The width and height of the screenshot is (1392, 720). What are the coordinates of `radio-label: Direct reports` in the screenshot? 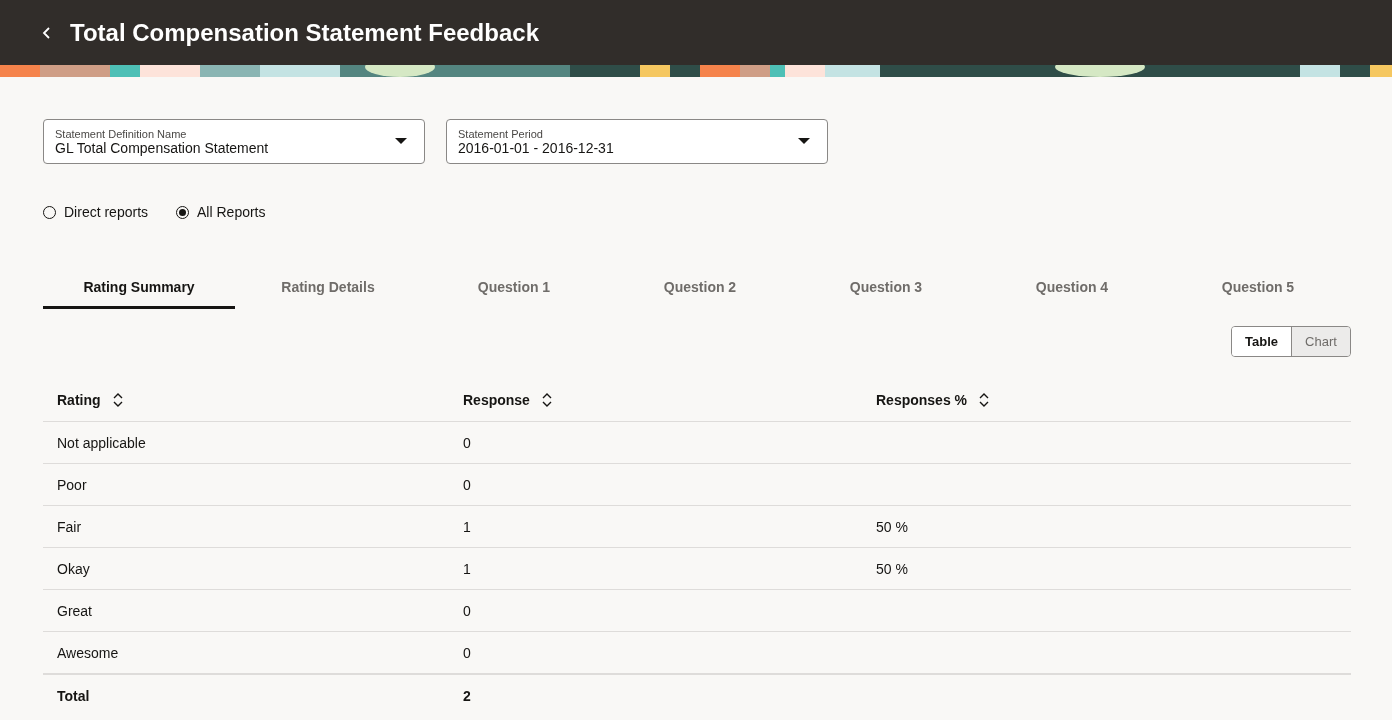 It's located at (106, 212).